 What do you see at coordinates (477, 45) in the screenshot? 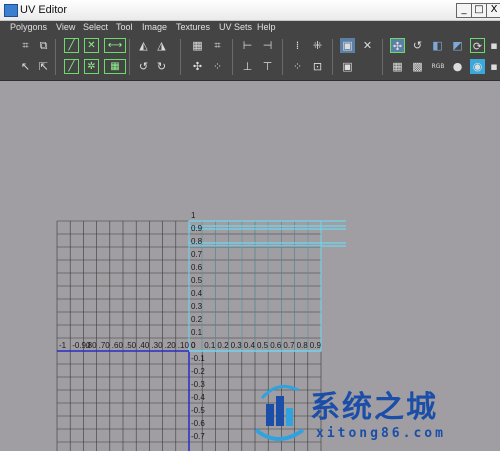
I see `refresh-icon: ⟳` at bounding box center [477, 45].